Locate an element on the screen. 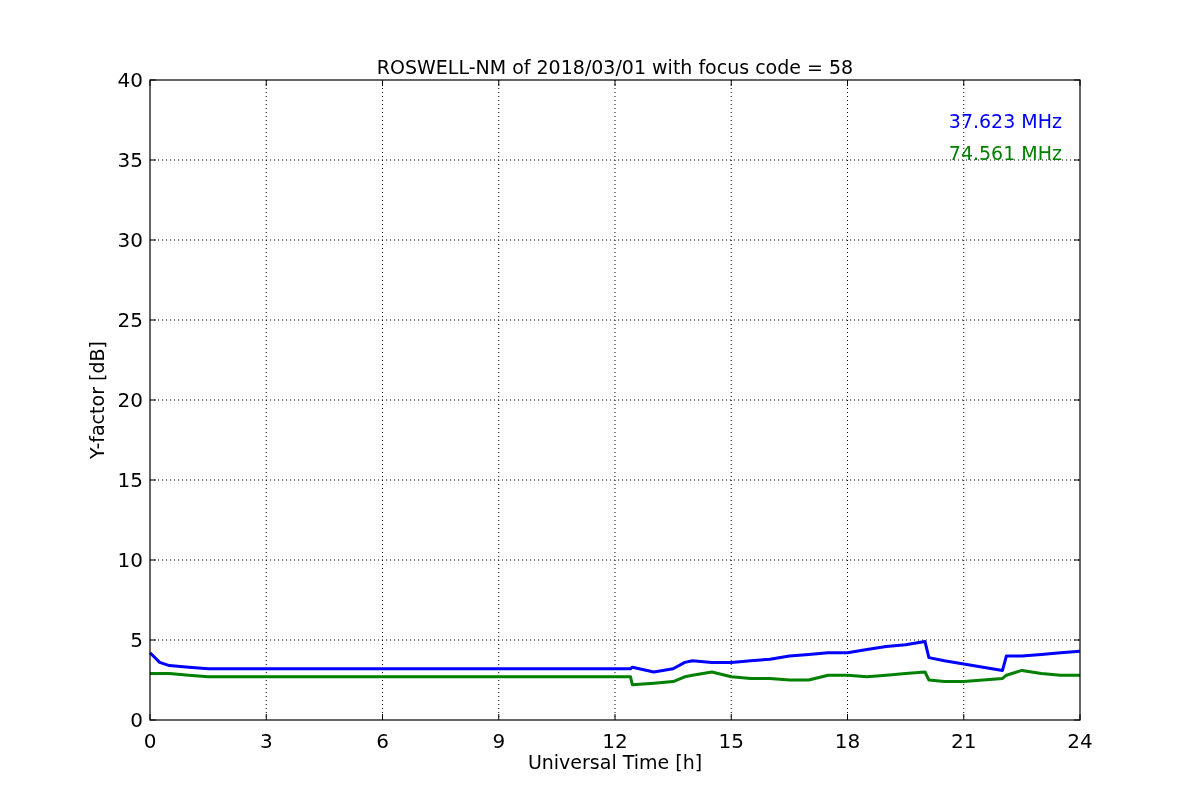  y-tick-label: 15 is located at coordinates (130, 480).